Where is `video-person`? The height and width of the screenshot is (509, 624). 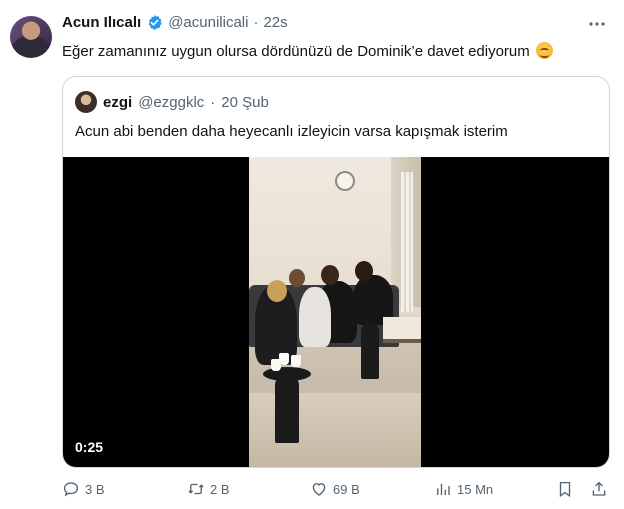
video-person is located at coordinates (315, 317).